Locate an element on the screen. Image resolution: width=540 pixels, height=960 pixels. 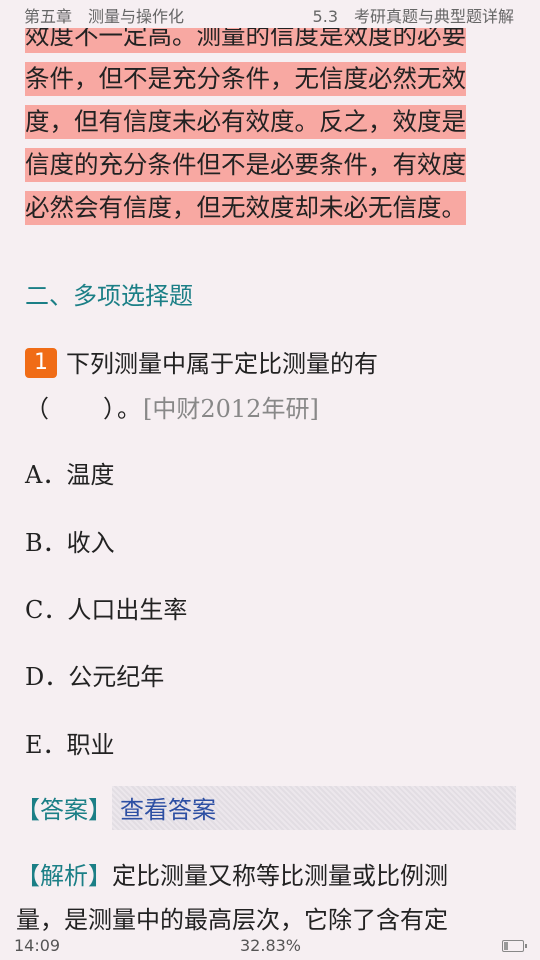
option-text: 职业 is located at coordinates (90, 745).